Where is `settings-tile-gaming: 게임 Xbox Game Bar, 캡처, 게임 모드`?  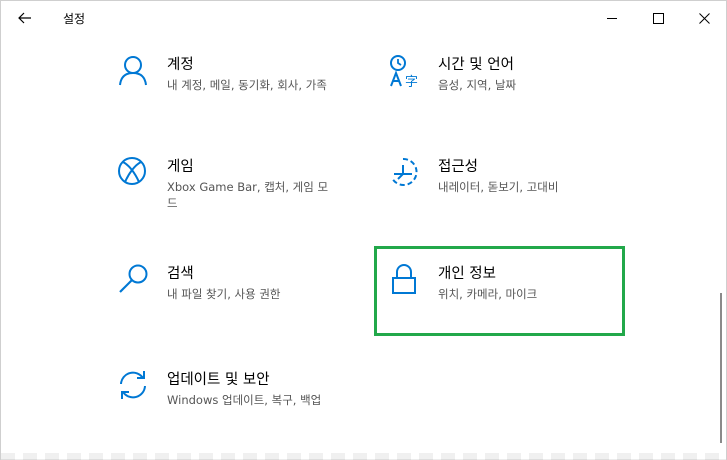 settings-tile-gaming: 게임 Xbox Game Bar, 캡처, 게임 모드 is located at coordinates (247, 196).